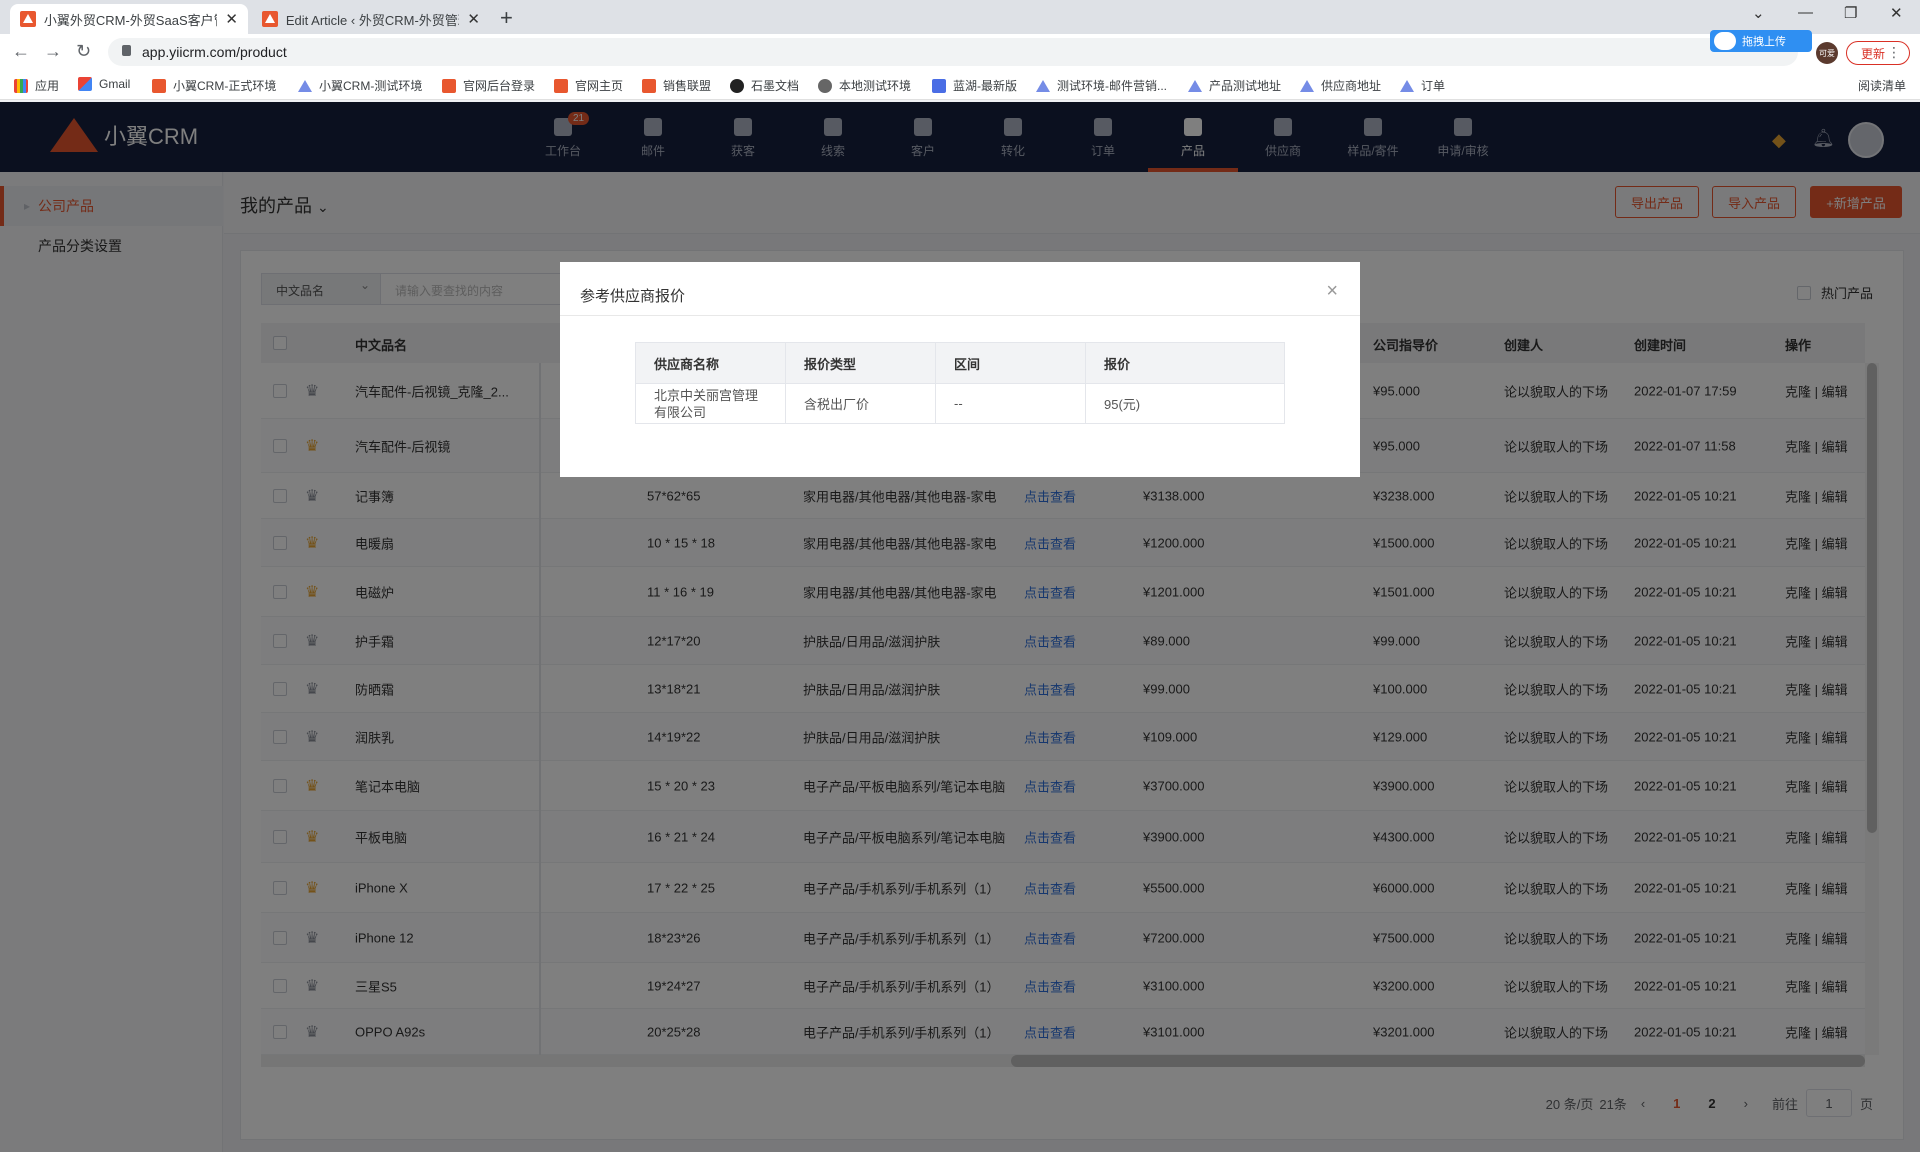 This screenshot has height=1152, width=1920. Describe the element at coordinates (1234, 85) in the screenshot. I see `bookmark-product-test: 产品测试地址` at that location.